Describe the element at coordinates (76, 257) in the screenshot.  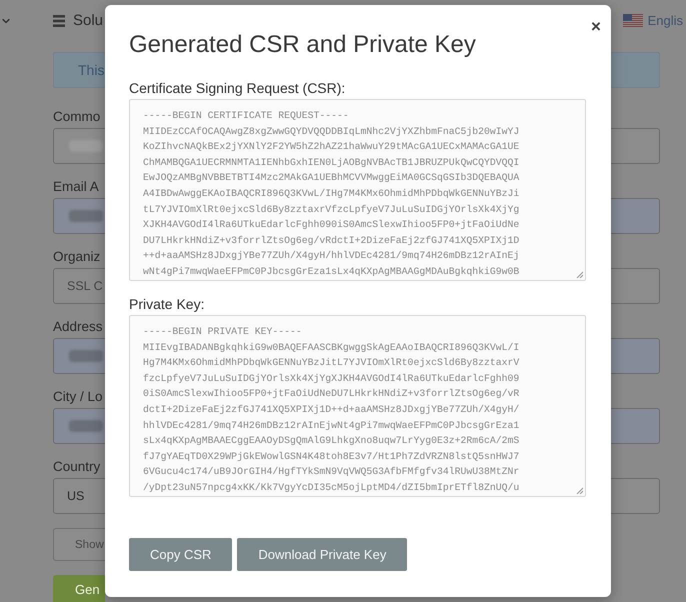
I see `field-label: Organiz` at that location.